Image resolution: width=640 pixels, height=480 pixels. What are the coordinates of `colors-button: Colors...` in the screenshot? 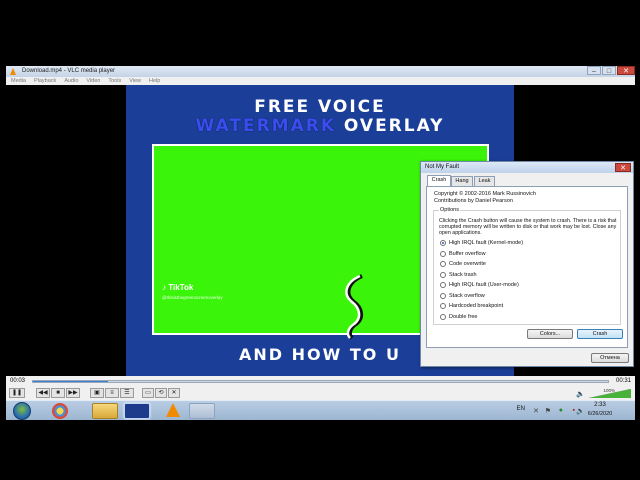 It's located at (550, 334).